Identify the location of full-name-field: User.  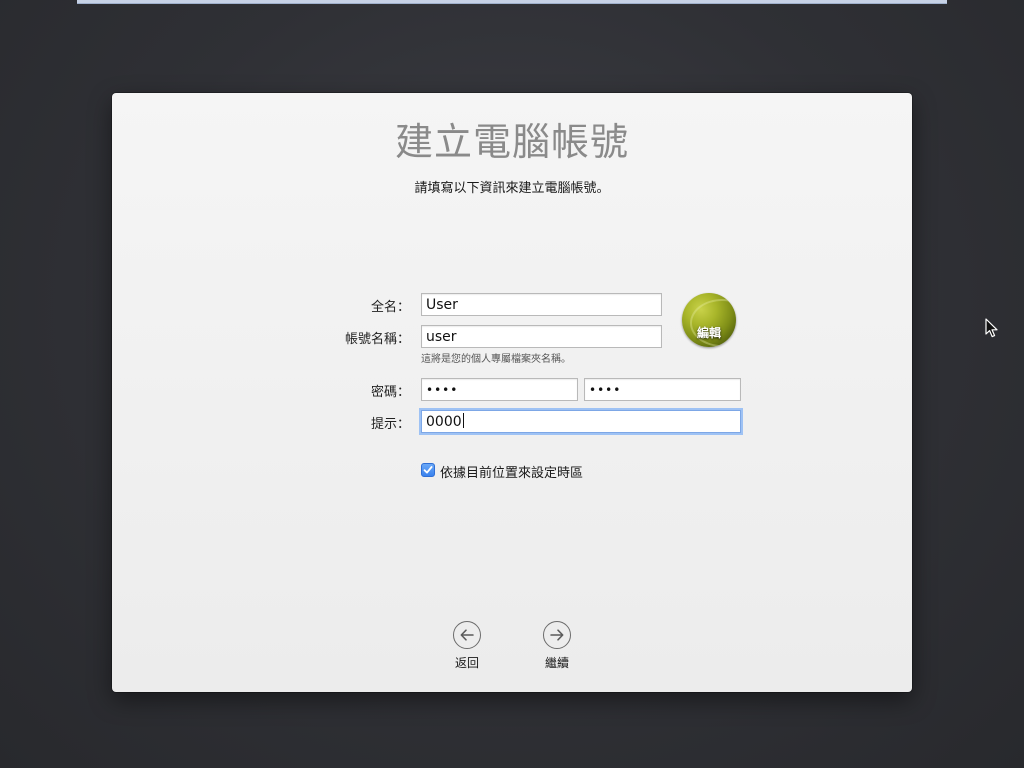
(541, 304).